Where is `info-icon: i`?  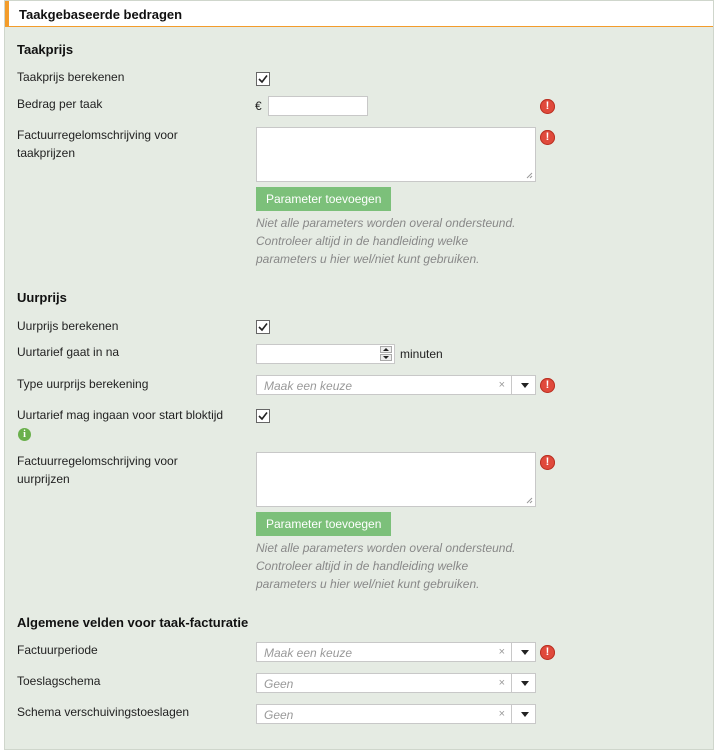 info-icon: i is located at coordinates (24, 434).